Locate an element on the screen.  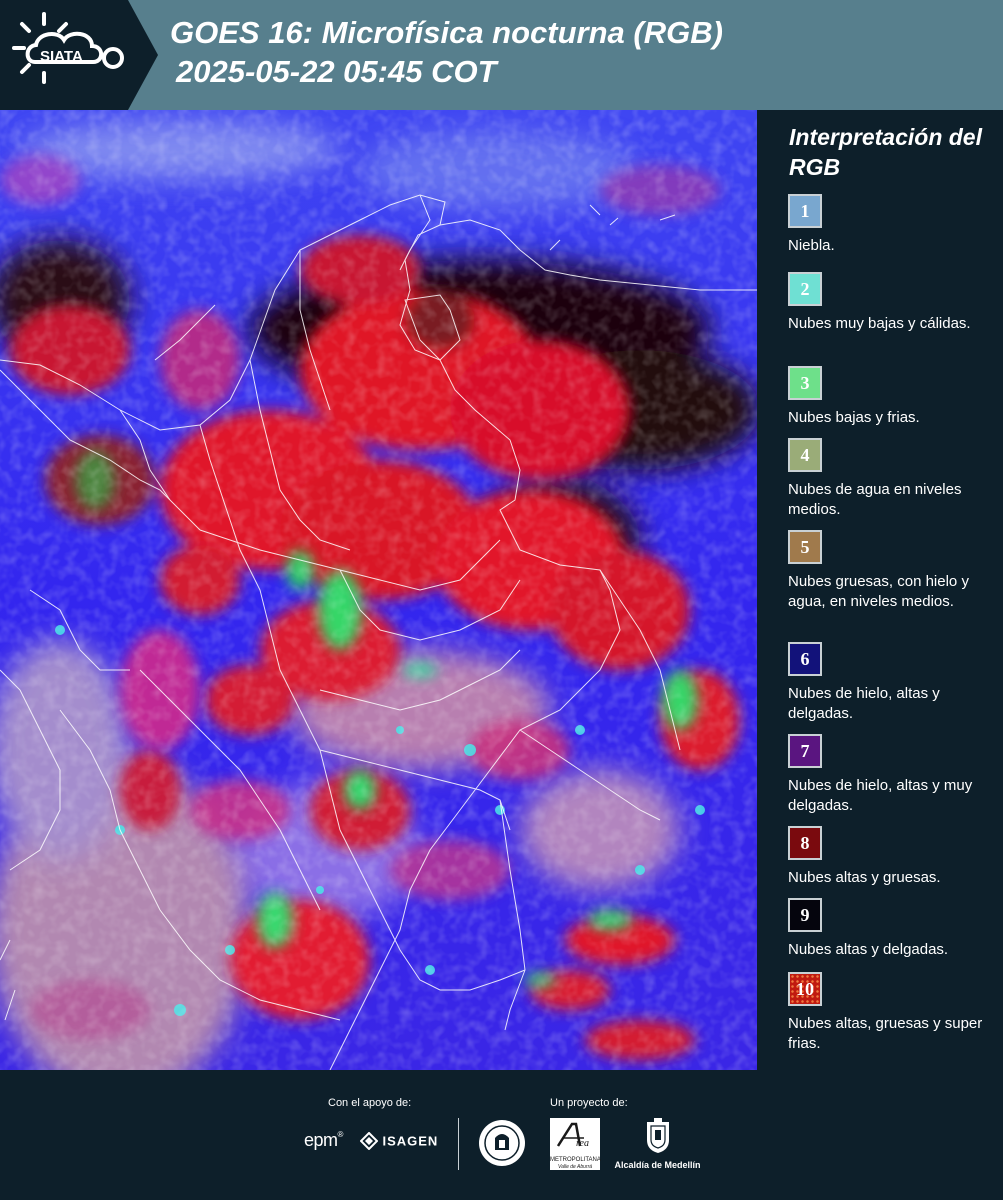
alcaldia-medellin-logo: Alcaldía de Medellín is located at coordinates (657, 1144).